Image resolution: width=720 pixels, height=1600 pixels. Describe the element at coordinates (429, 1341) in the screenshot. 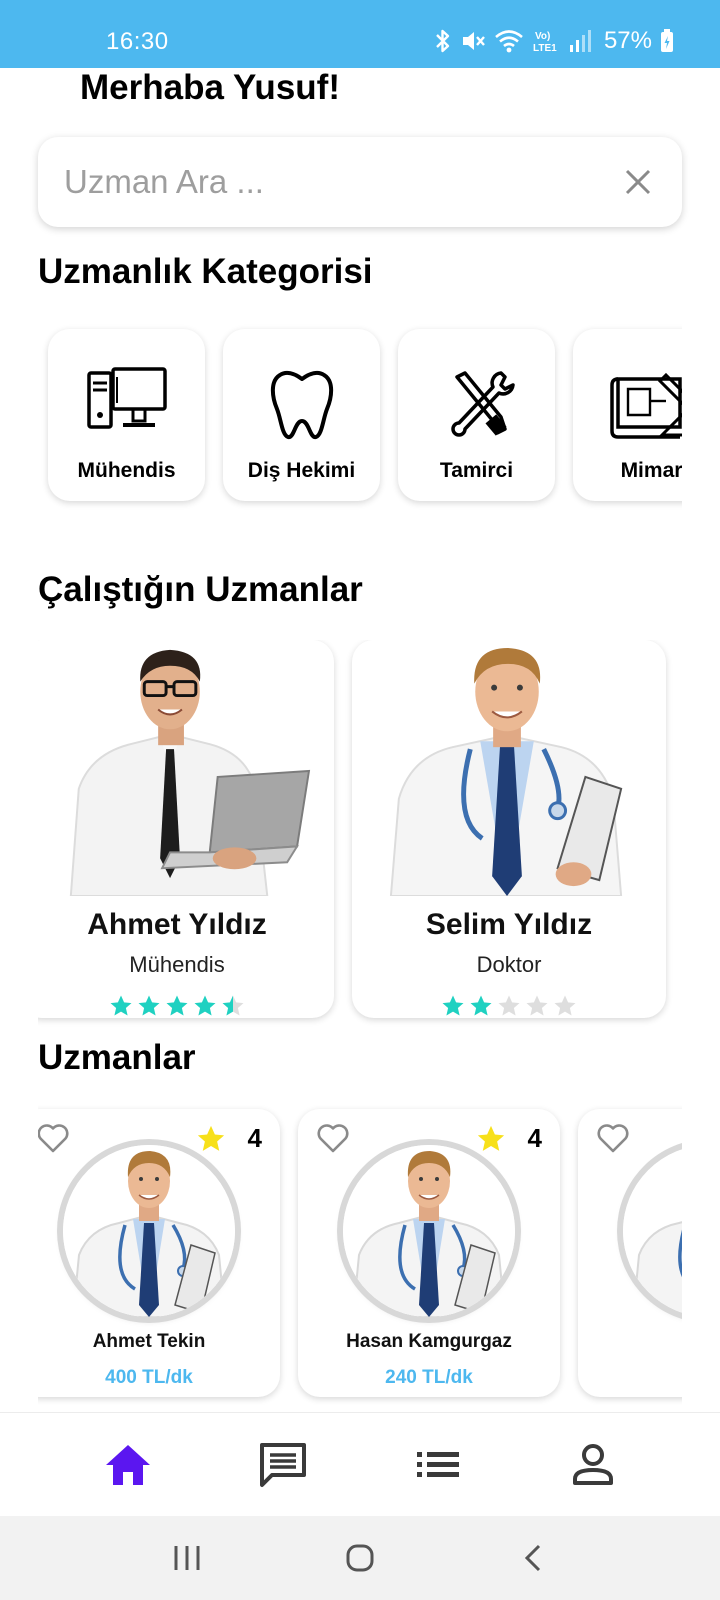

I see `expert-name: Hasan Kamgurgaz` at that location.